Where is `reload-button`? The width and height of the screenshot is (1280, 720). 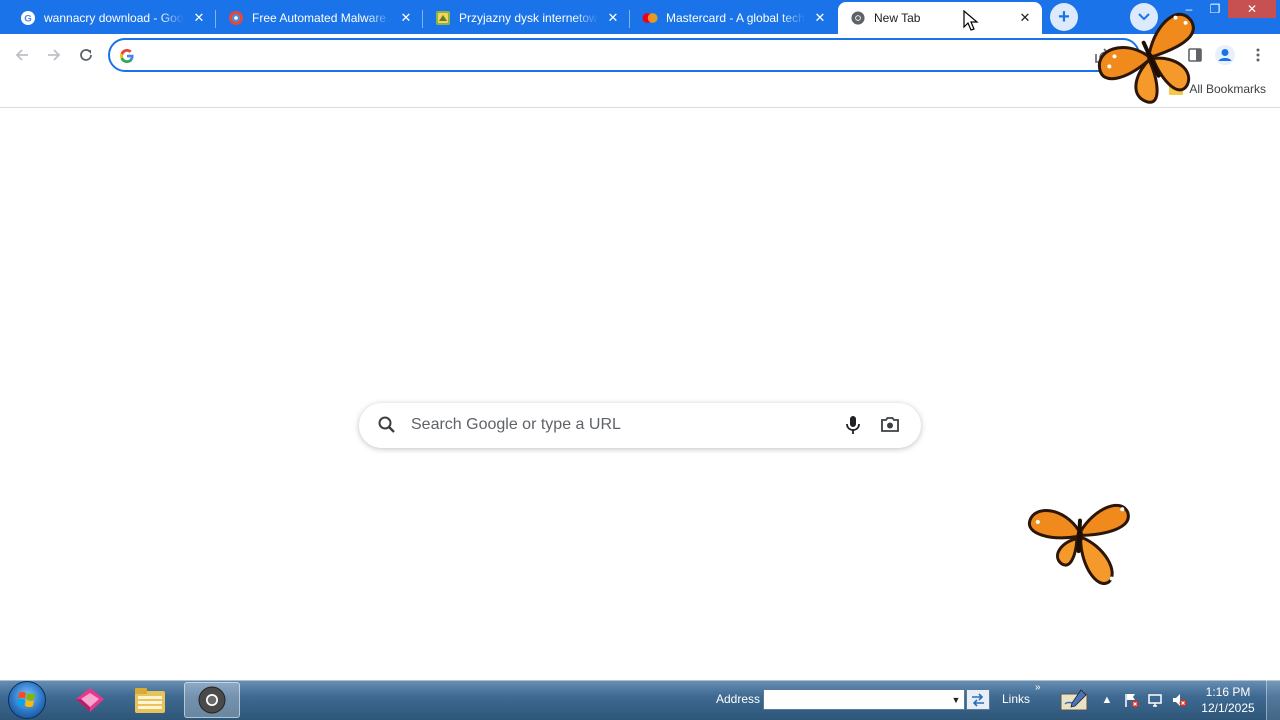
reload-button is located at coordinates (86, 55).